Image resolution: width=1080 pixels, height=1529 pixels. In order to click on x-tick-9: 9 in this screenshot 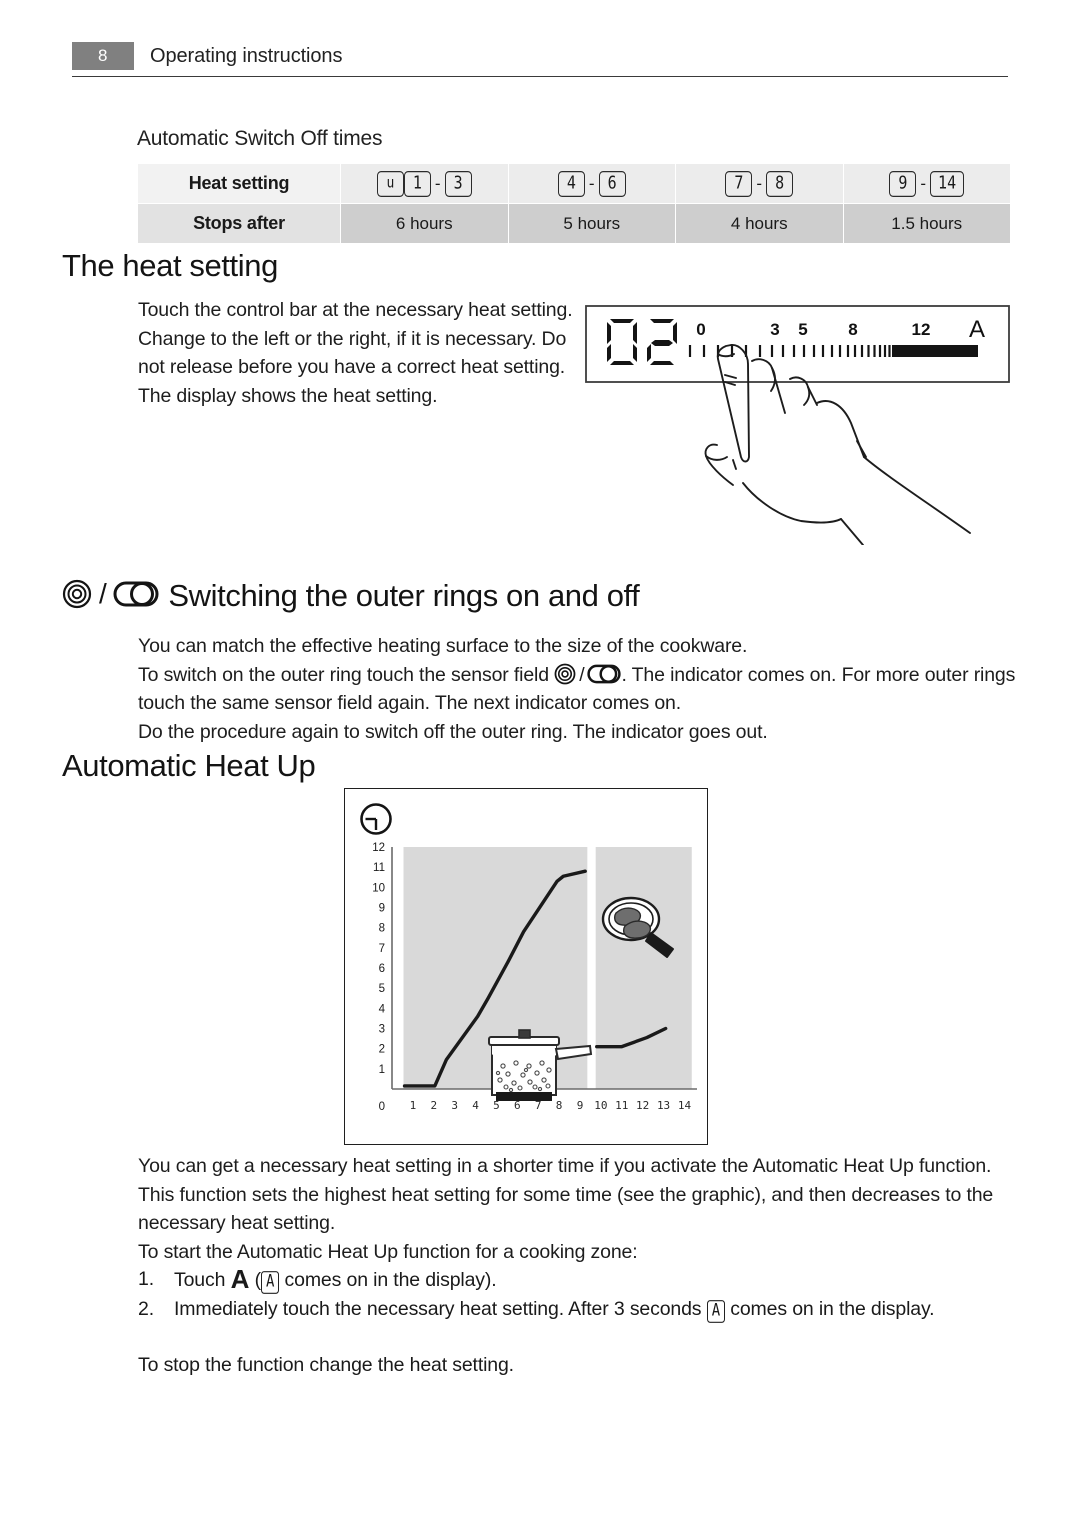, I will do `click(580, 1105)`.